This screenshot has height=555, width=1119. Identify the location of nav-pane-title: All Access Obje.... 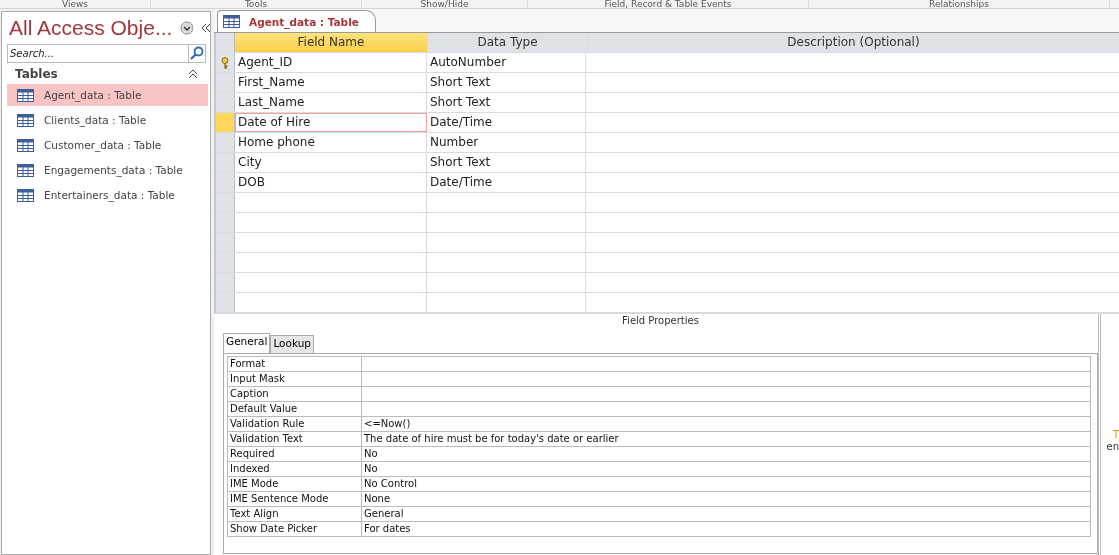
(91, 28).